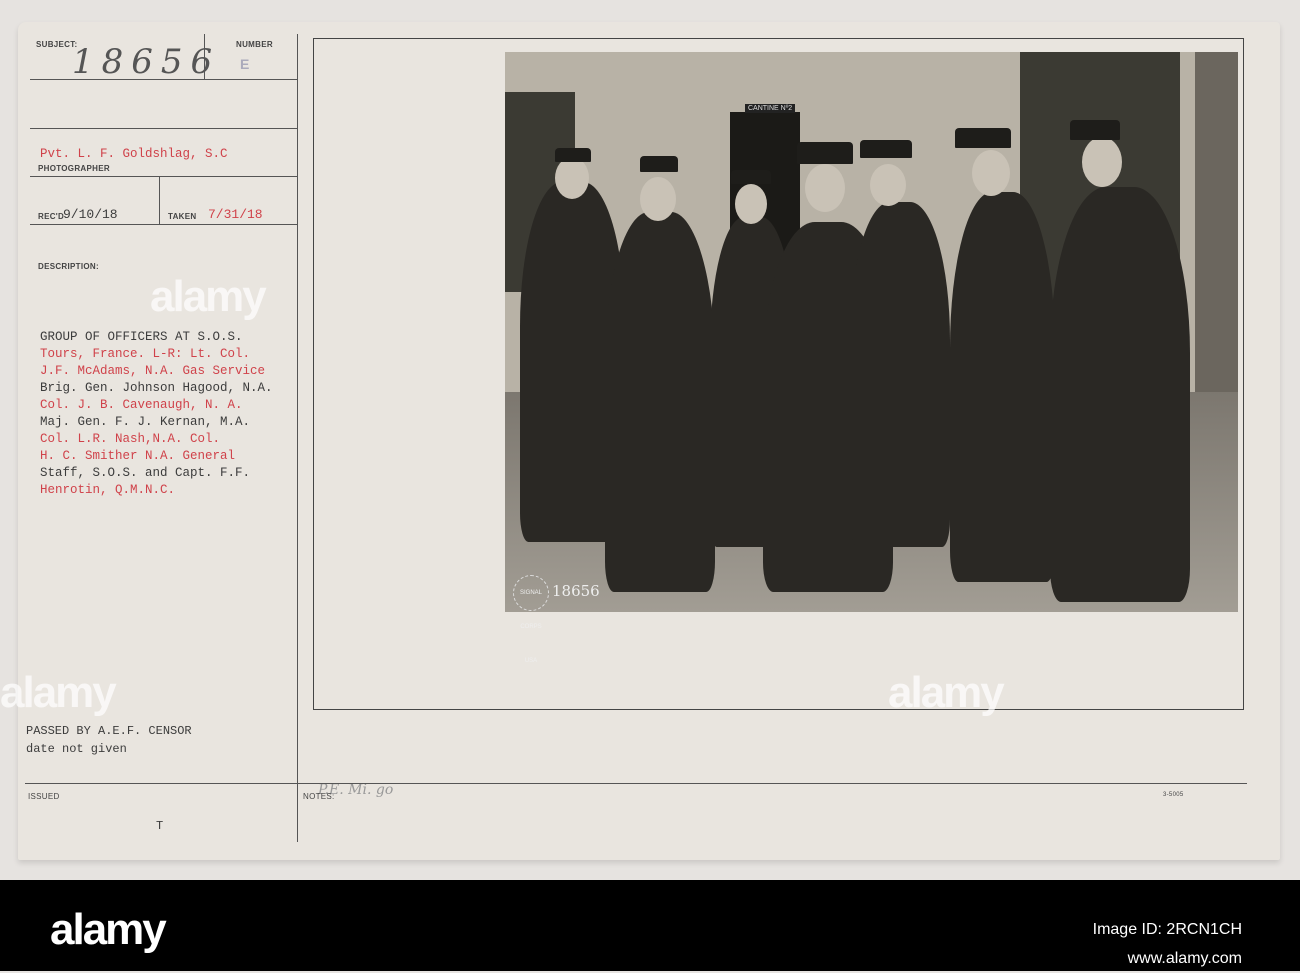 The width and height of the screenshot is (1300, 973). Describe the element at coordinates (160, 826) in the screenshot. I see `issued-value: T` at that location.